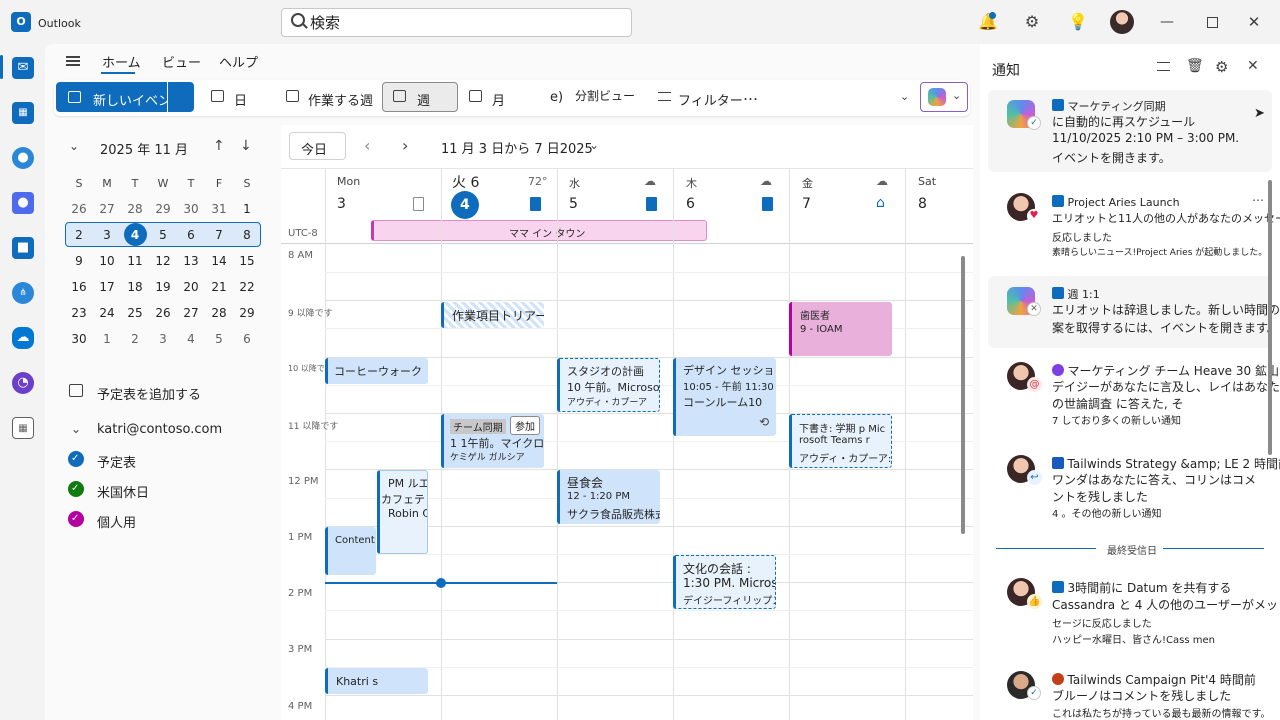 The height and width of the screenshot is (720, 1280). Describe the element at coordinates (376, 681) in the screenshot. I see `event-khatri: Khatri s` at that location.